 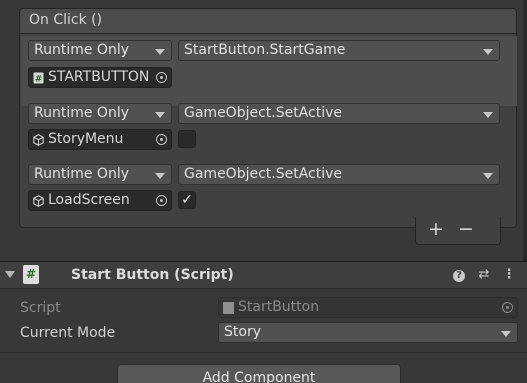 What do you see at coordinates (436, 230) in the screenshot?
I see `add-entry-button: +` at bounding box center [436, 230].